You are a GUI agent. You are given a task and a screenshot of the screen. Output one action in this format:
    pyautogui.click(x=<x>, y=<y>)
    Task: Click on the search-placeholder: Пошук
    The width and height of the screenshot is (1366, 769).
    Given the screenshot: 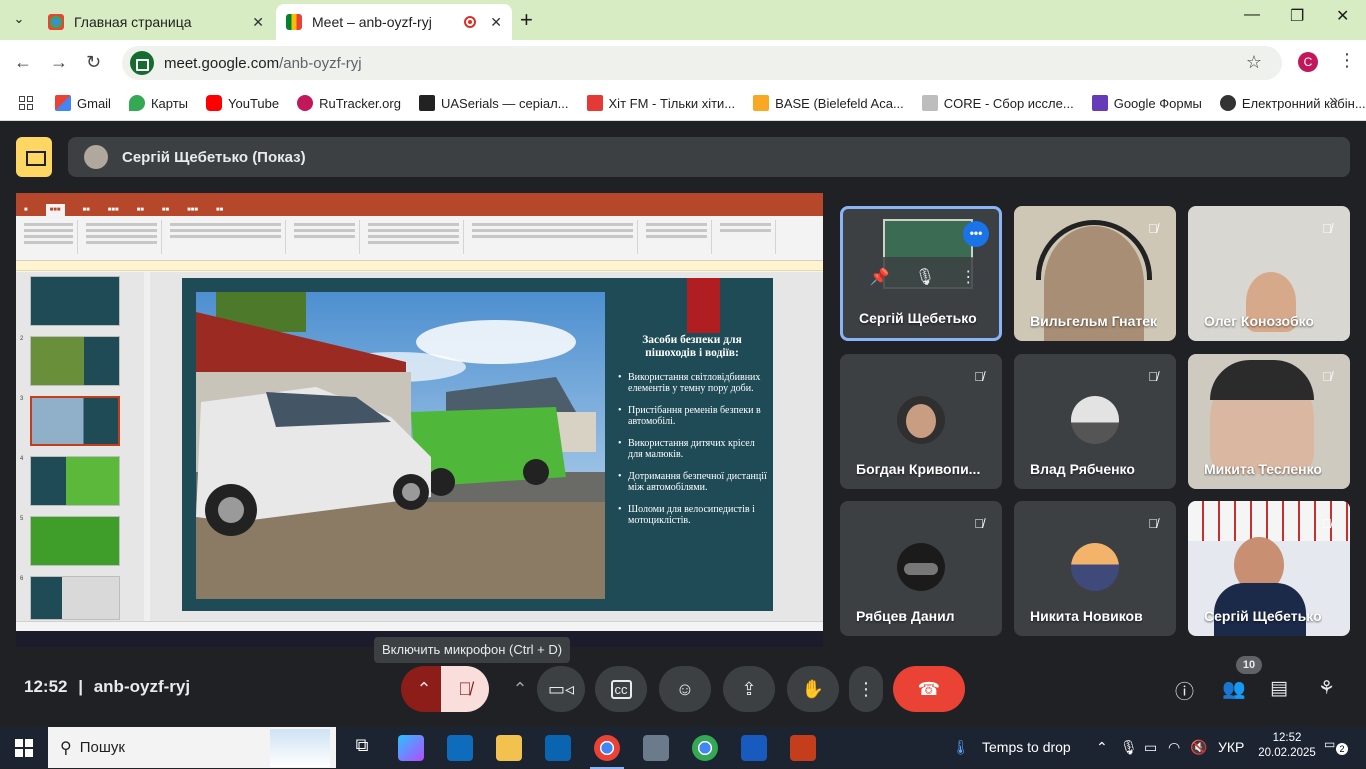 What is the action you would take?
    pyautogui.click(x=102, y=747)
    